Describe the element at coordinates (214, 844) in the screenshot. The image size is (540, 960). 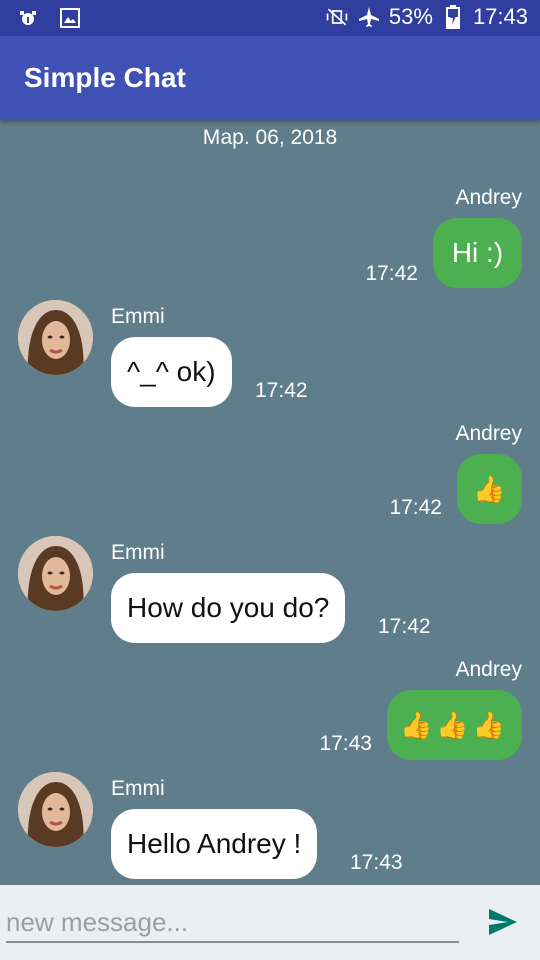
I see `message-bubble: Hello Andrey !` at that location.